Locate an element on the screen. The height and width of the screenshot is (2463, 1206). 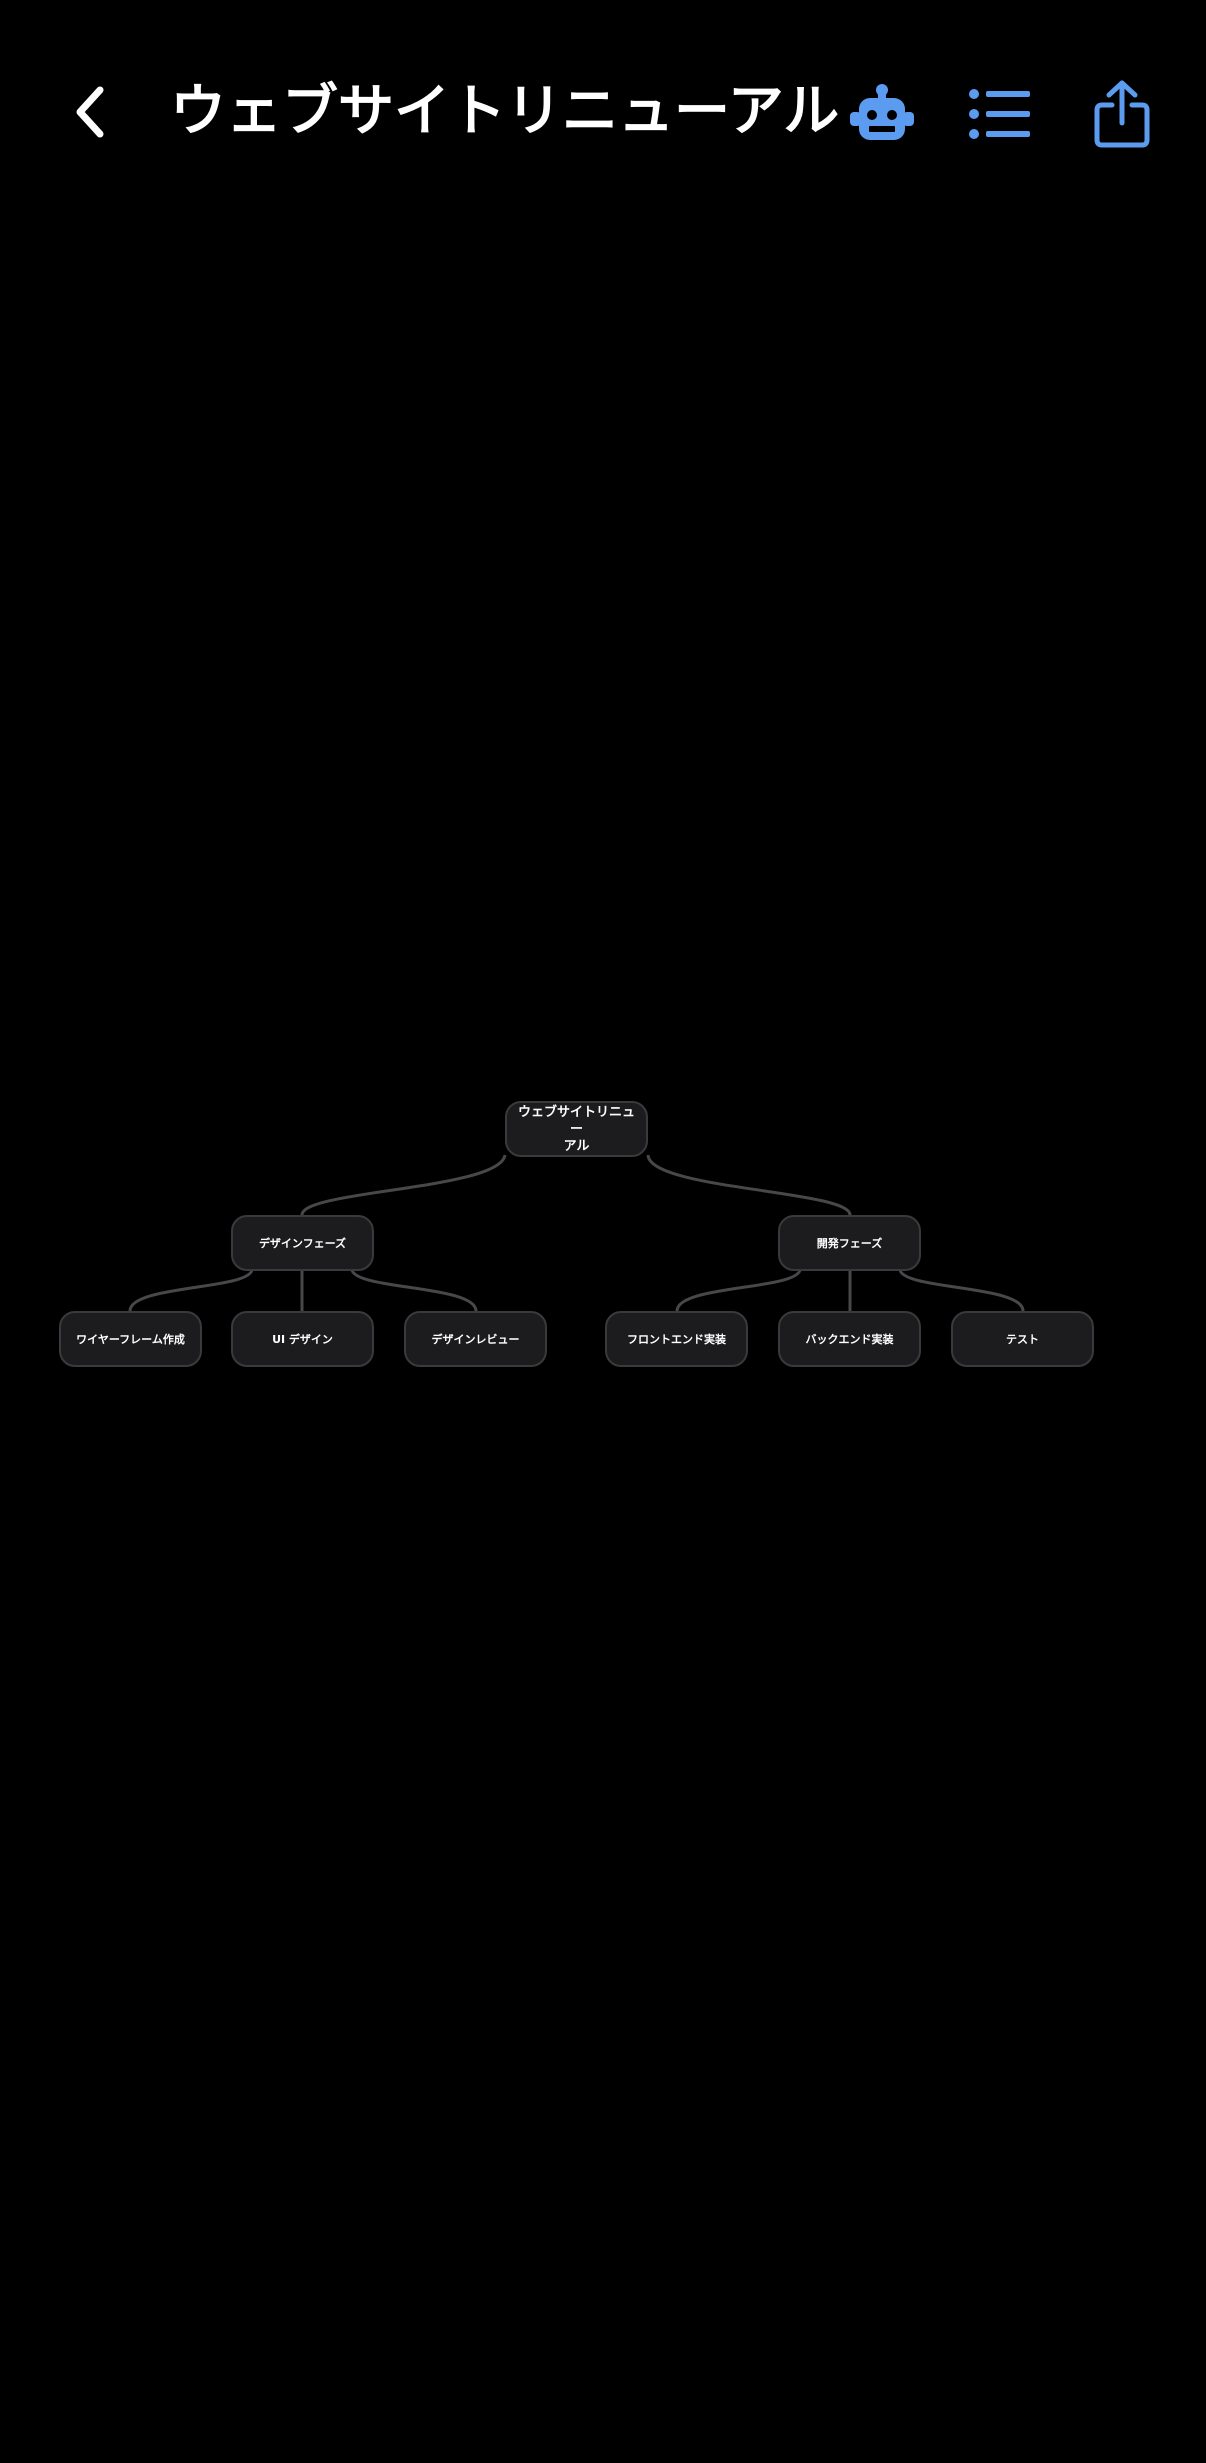
branch-node-development-phase: 開発フェーズ is located at coordinates (849, 1243).